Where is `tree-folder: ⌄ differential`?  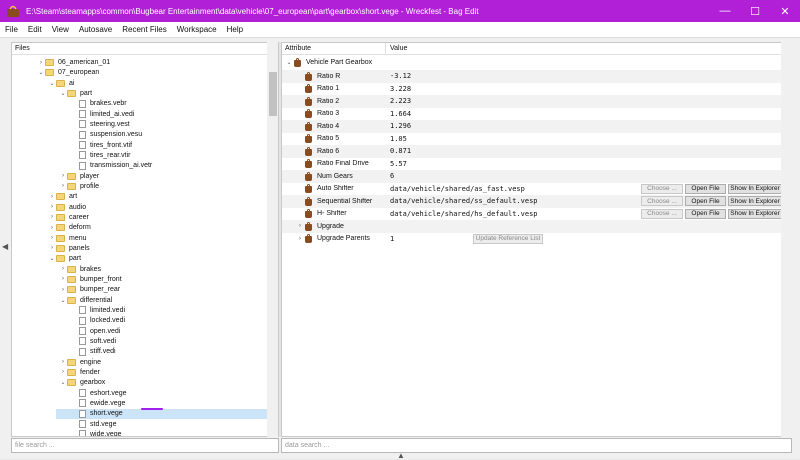 tree-folder: ⌄ differential is located at coordinates (85, 300).